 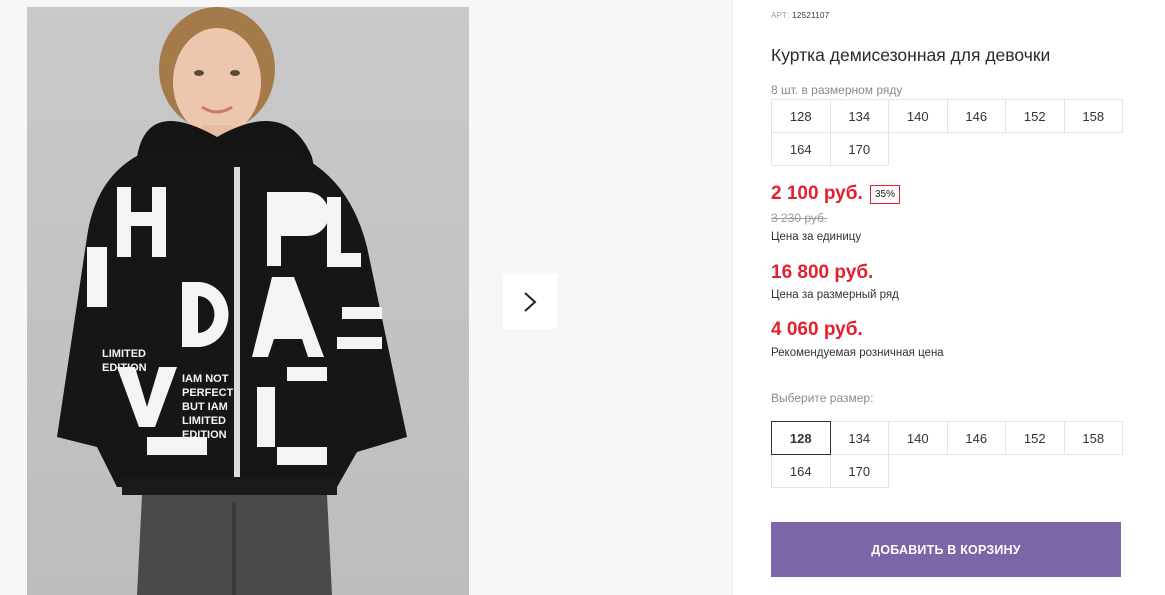 I want to click on add-to-cart-button: ДОБАВИТЬ В КОРЗИНУ, so click(x=946, y=549).